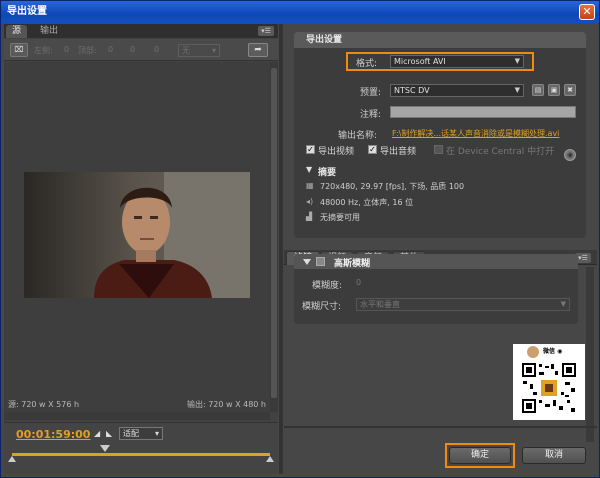 This screenshot has width=600, height=478. Describe the element at coordinates (553, 351) in the screenshot. I see `qr-name: 微信 ◉` at that location.